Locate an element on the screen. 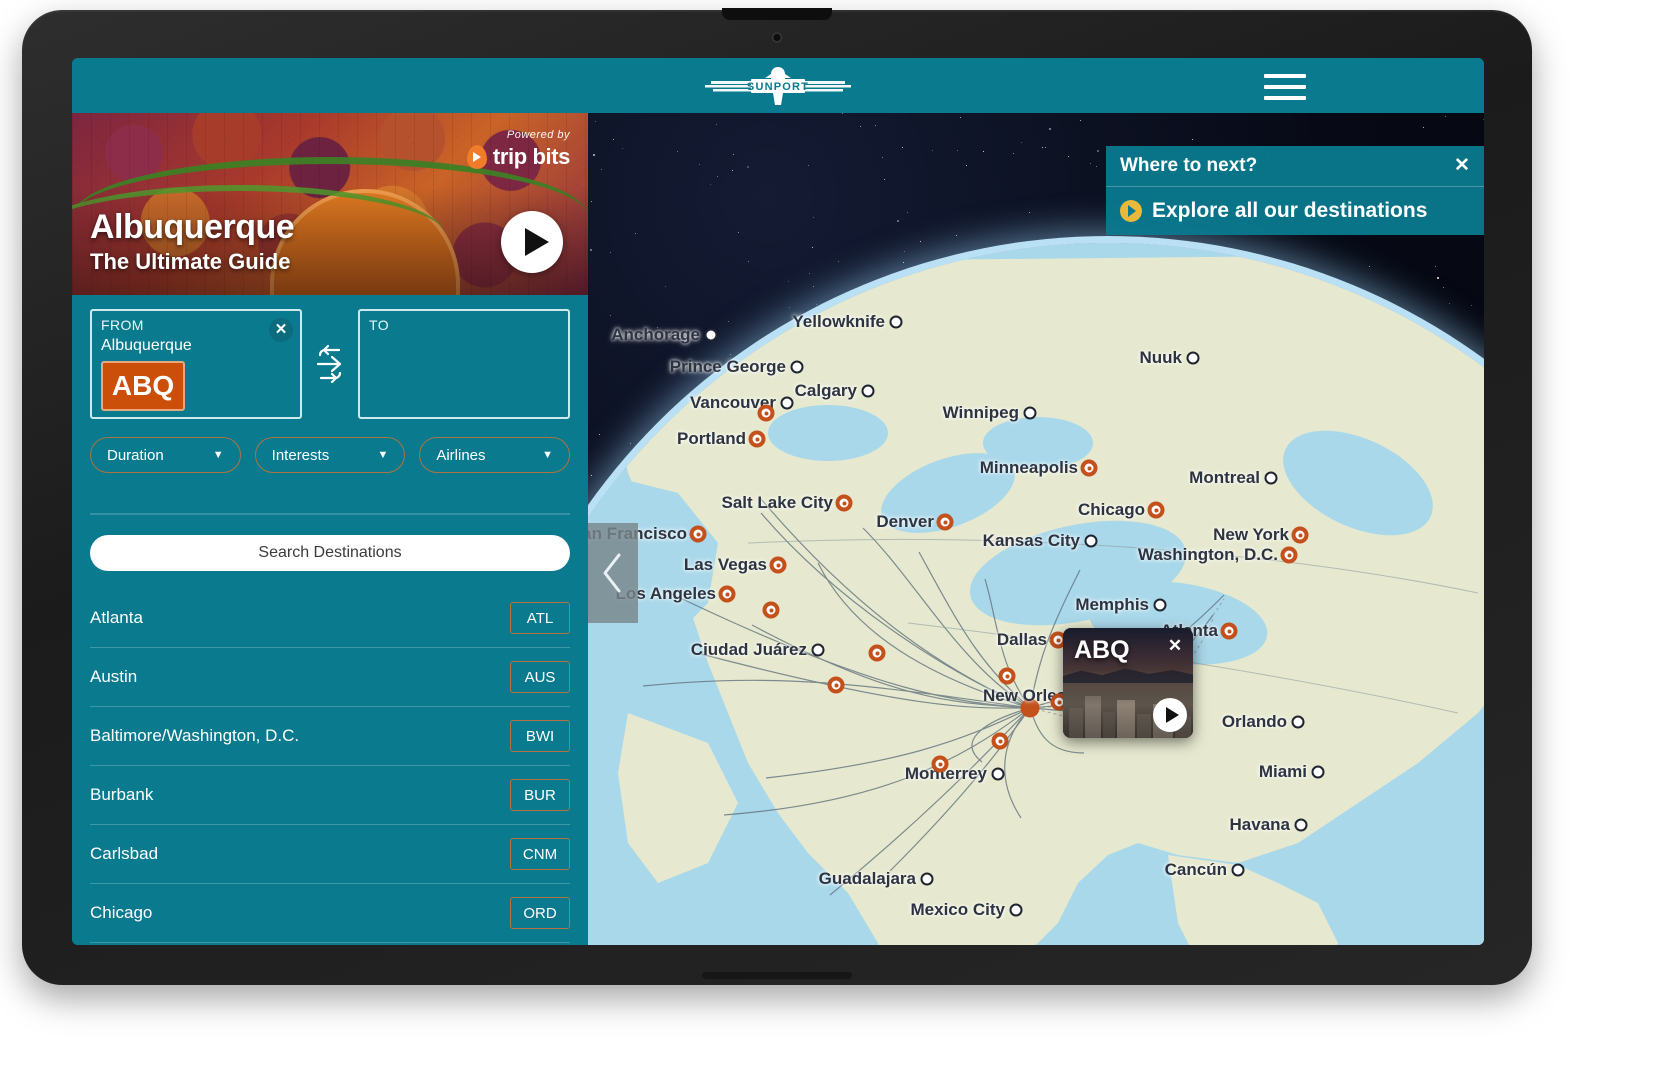 The height and width of the screenshot is (1078, 1653). hero-title: Albuquerque is located at coordinates (192, 227).